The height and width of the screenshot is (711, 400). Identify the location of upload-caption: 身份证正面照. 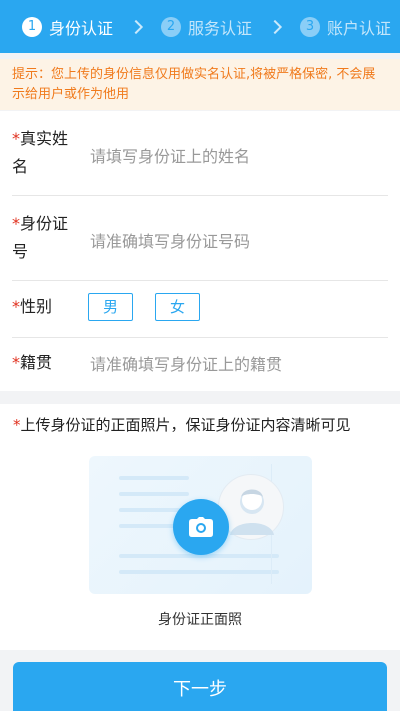
(200, 620).